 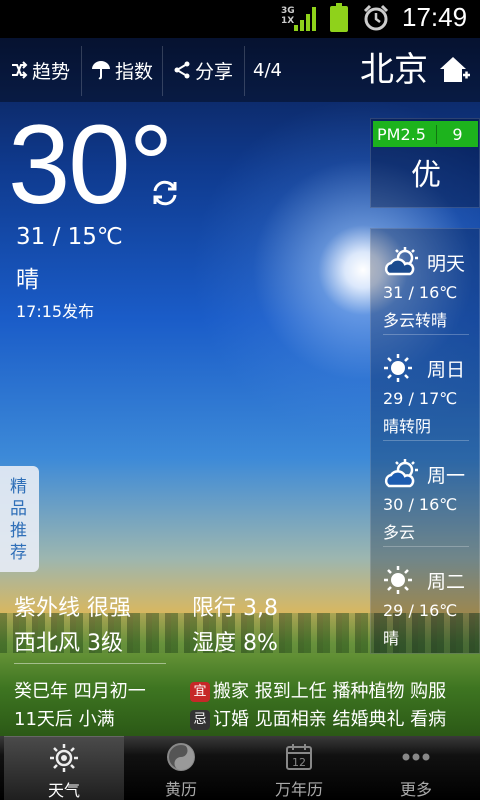 I want to click on wind-info: 西北风 3级, so click(x=68, y=643).